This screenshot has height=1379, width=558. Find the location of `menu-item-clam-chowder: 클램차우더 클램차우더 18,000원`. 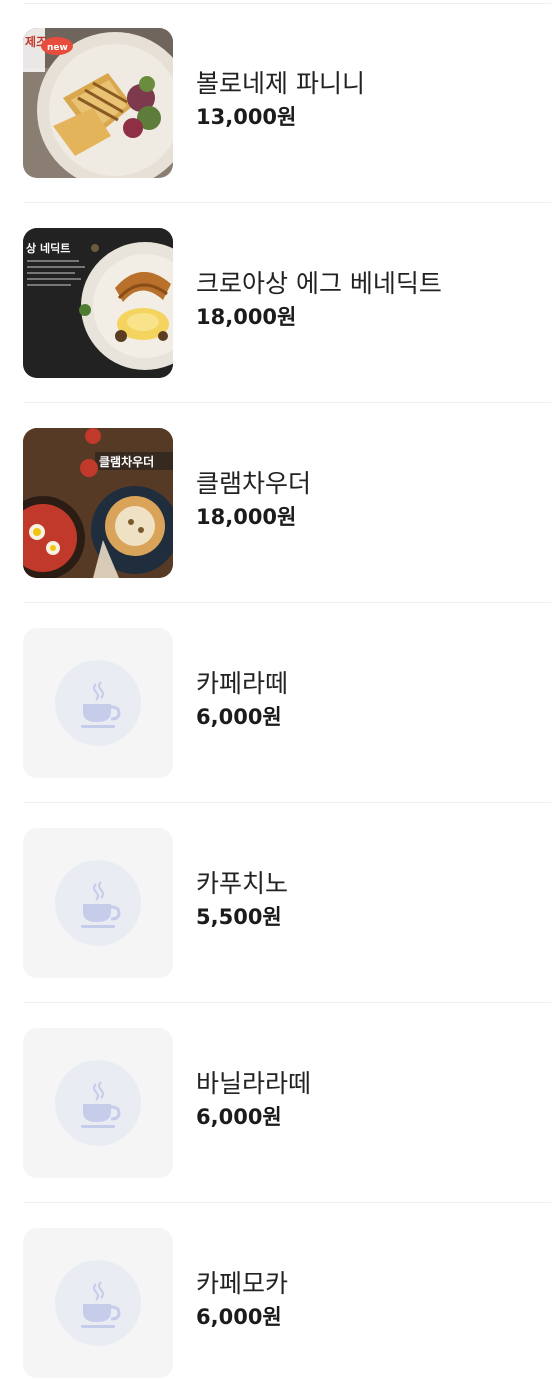

menu-item-clam-chowder: 클램차우더 클램차우더 18,000원 is located at coordinates (287, 503).